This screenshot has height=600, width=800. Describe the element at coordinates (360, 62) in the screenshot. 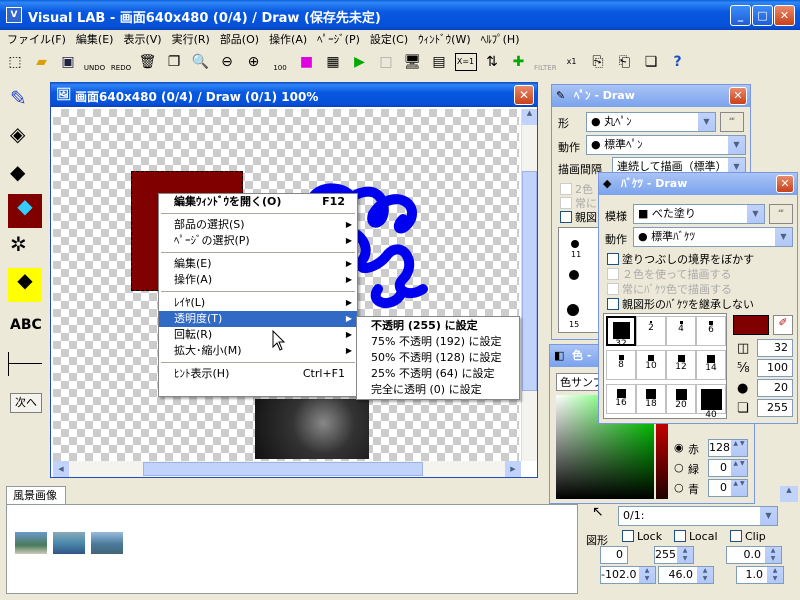

I see `play-icon: ▶` at that location.